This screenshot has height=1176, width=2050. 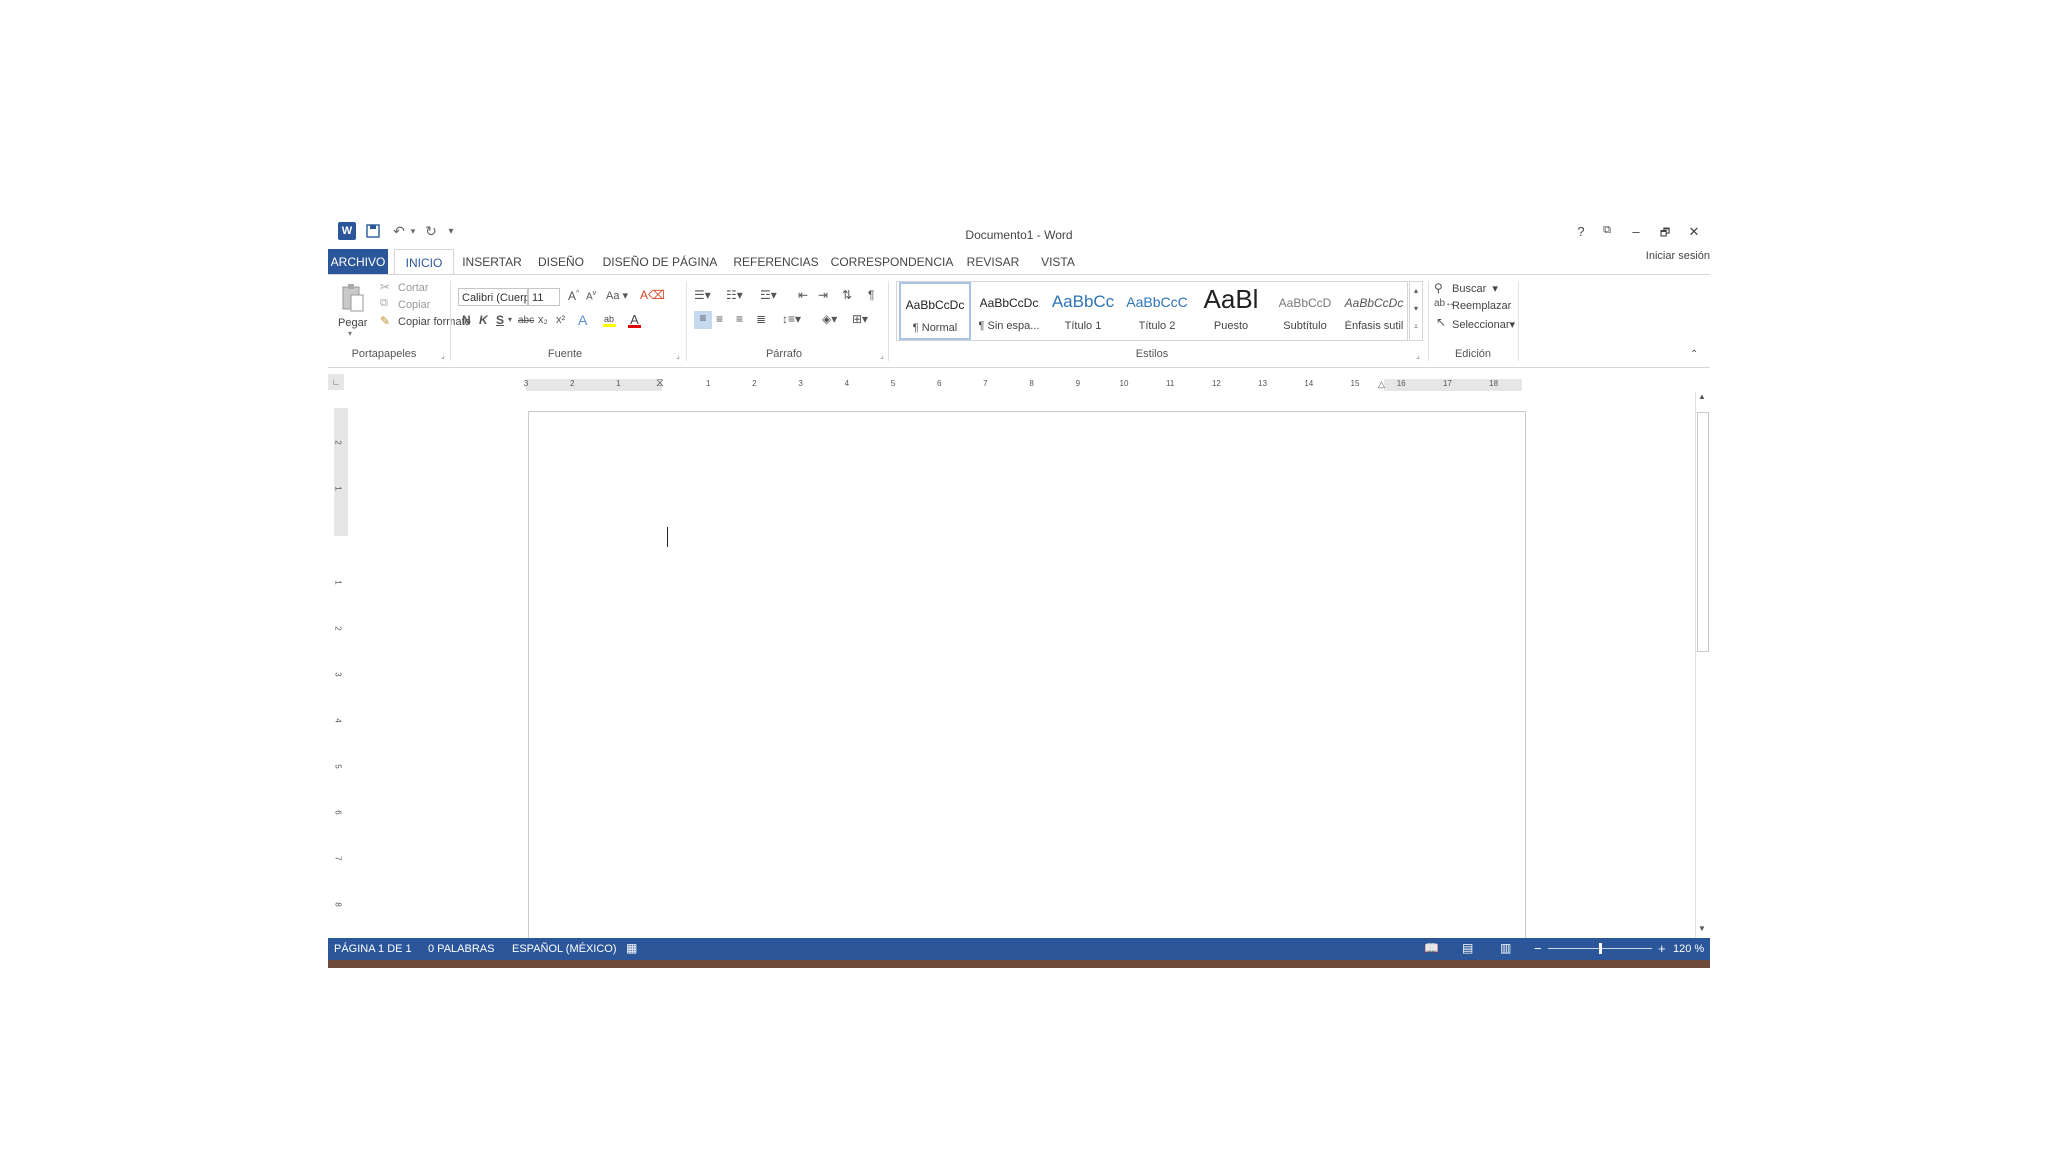 I want to click on numbering-icon: ☷▾, so click(x=734, y=295).